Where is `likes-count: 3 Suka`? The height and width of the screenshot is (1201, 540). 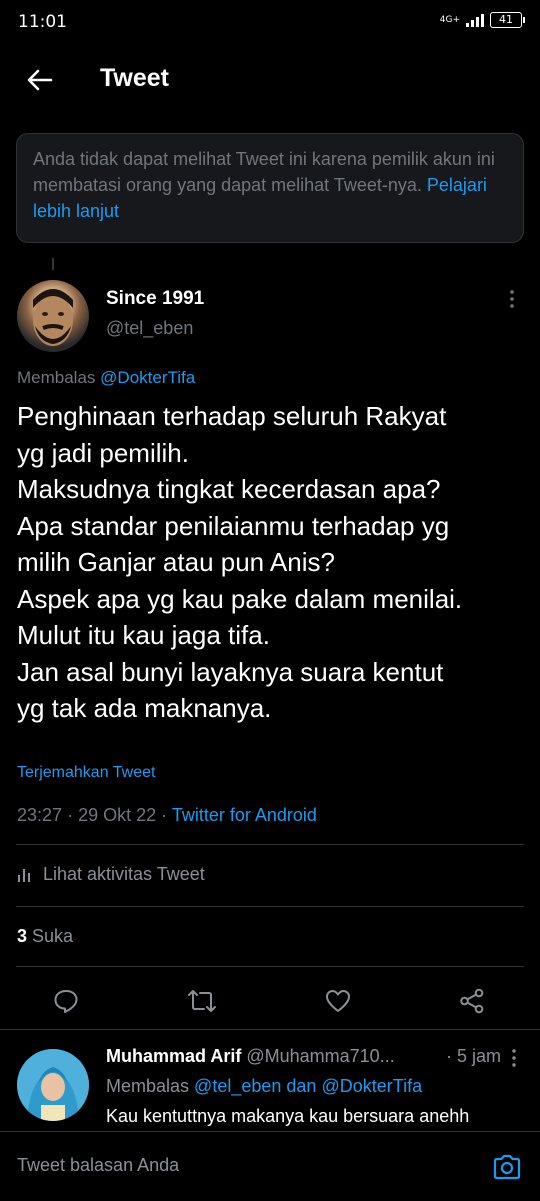 likes-count: 3 Suka is located at coordinates (45, 936).